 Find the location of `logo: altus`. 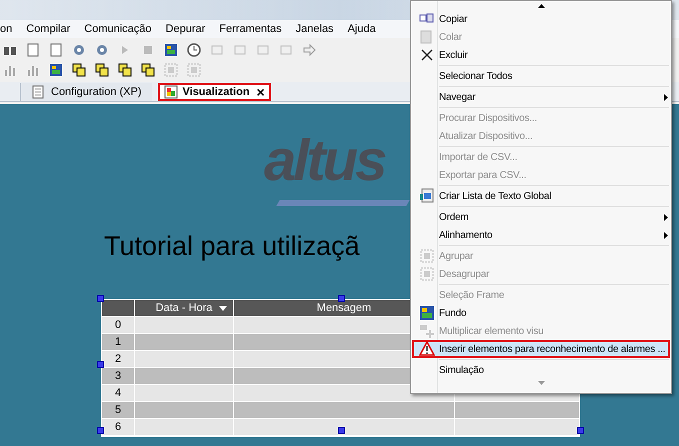

logo: altus is located at coordinates (324, 161).